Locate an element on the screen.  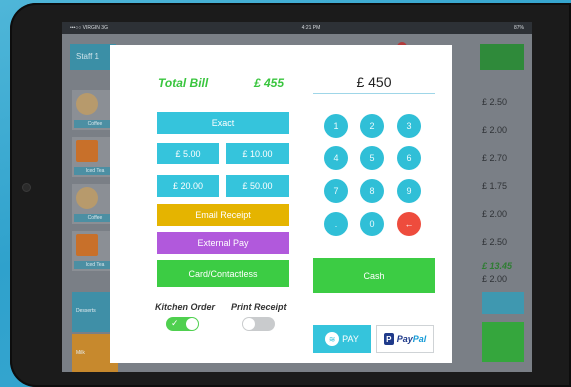
external-pay-button: External Pay is located at coordinates (223, 243).